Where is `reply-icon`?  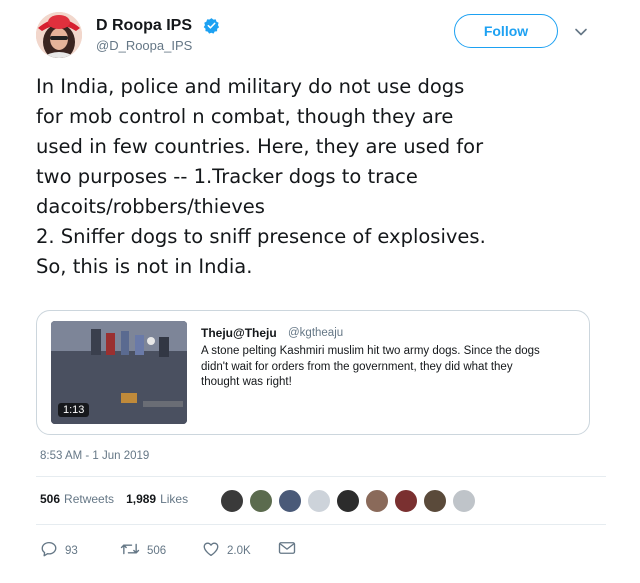 reply-icon is located at coordinates (52, 550).